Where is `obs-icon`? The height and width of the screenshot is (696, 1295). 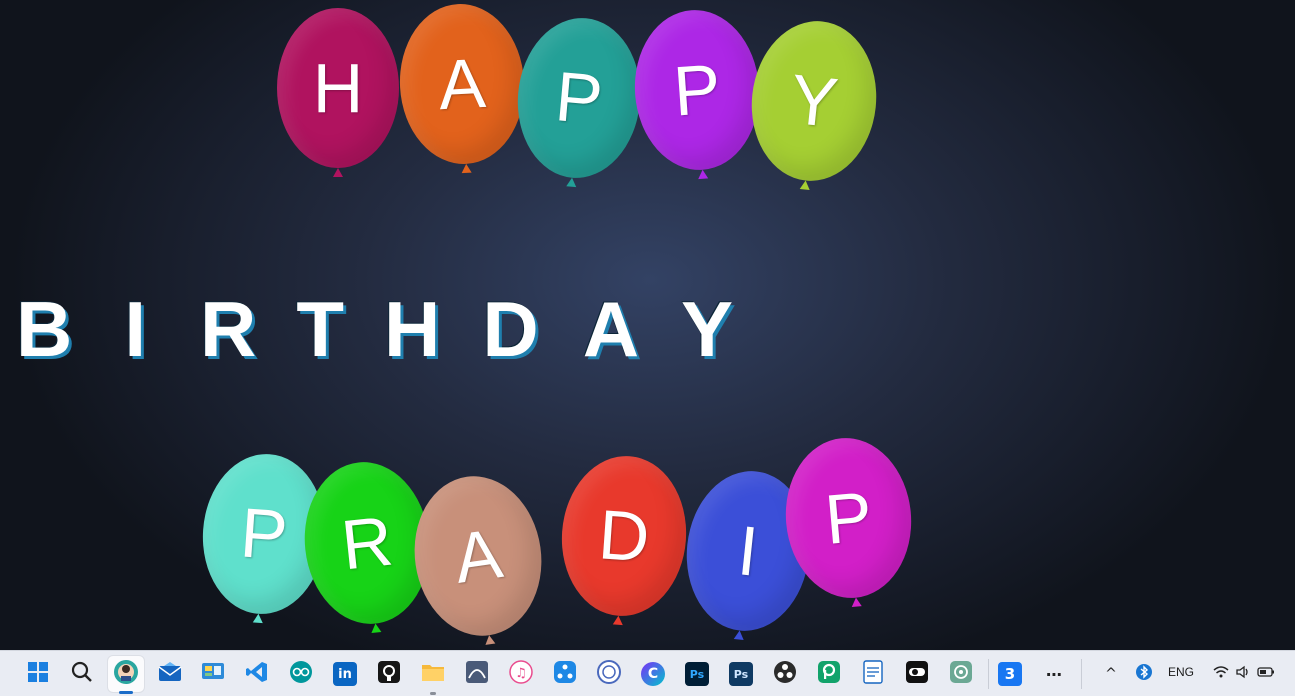 obs-icon is located at coordinates (785, 674).